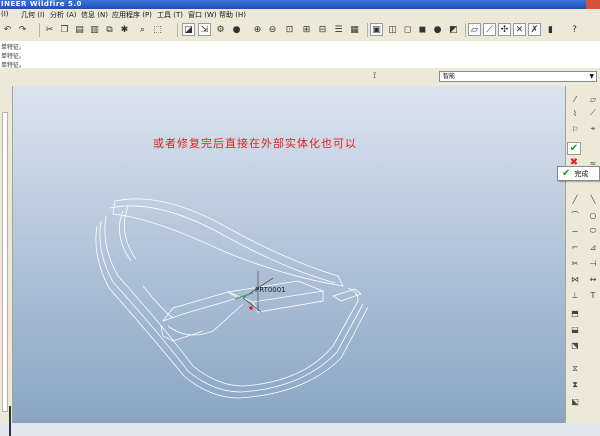 This screenshot has width=600, height=436. I want to click on shade-icon: ●, so click(236, 29).